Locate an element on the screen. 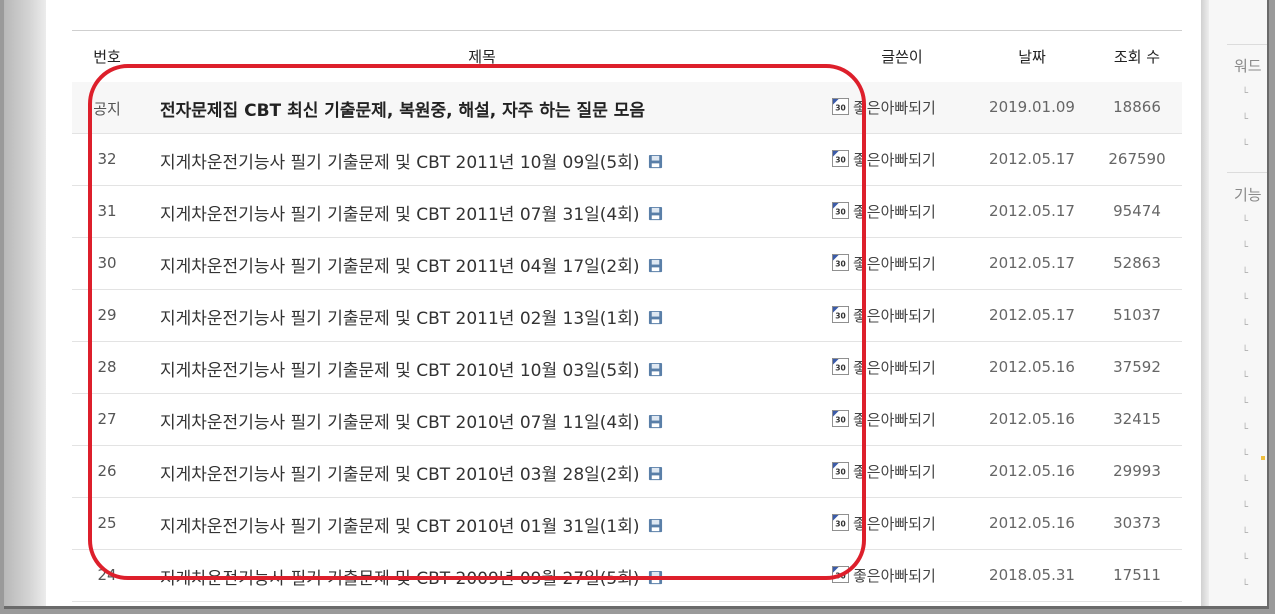  post-title-link: 지게차운전기능사 필기 기출문제 및 CBT 2010년 10월 03일(5회) is located at coordinates (411, 368).